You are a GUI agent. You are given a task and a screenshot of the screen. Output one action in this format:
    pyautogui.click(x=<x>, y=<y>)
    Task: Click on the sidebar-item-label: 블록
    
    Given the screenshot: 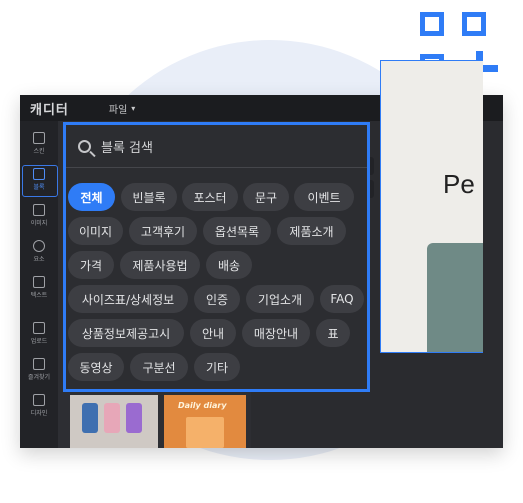 What is the action you would take?
    pyautogui.click(x=39, y=187)
    